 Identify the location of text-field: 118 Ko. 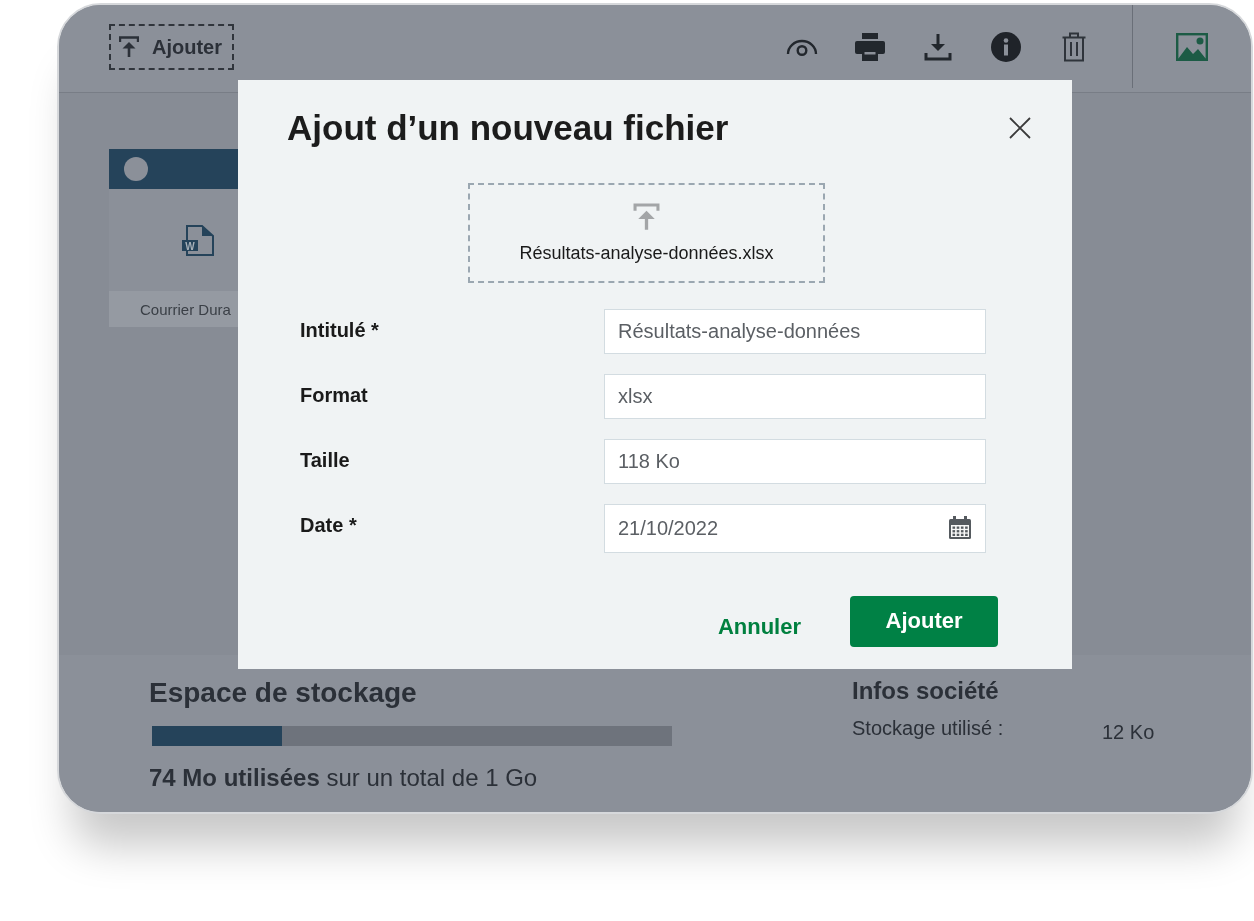
(795, 461).